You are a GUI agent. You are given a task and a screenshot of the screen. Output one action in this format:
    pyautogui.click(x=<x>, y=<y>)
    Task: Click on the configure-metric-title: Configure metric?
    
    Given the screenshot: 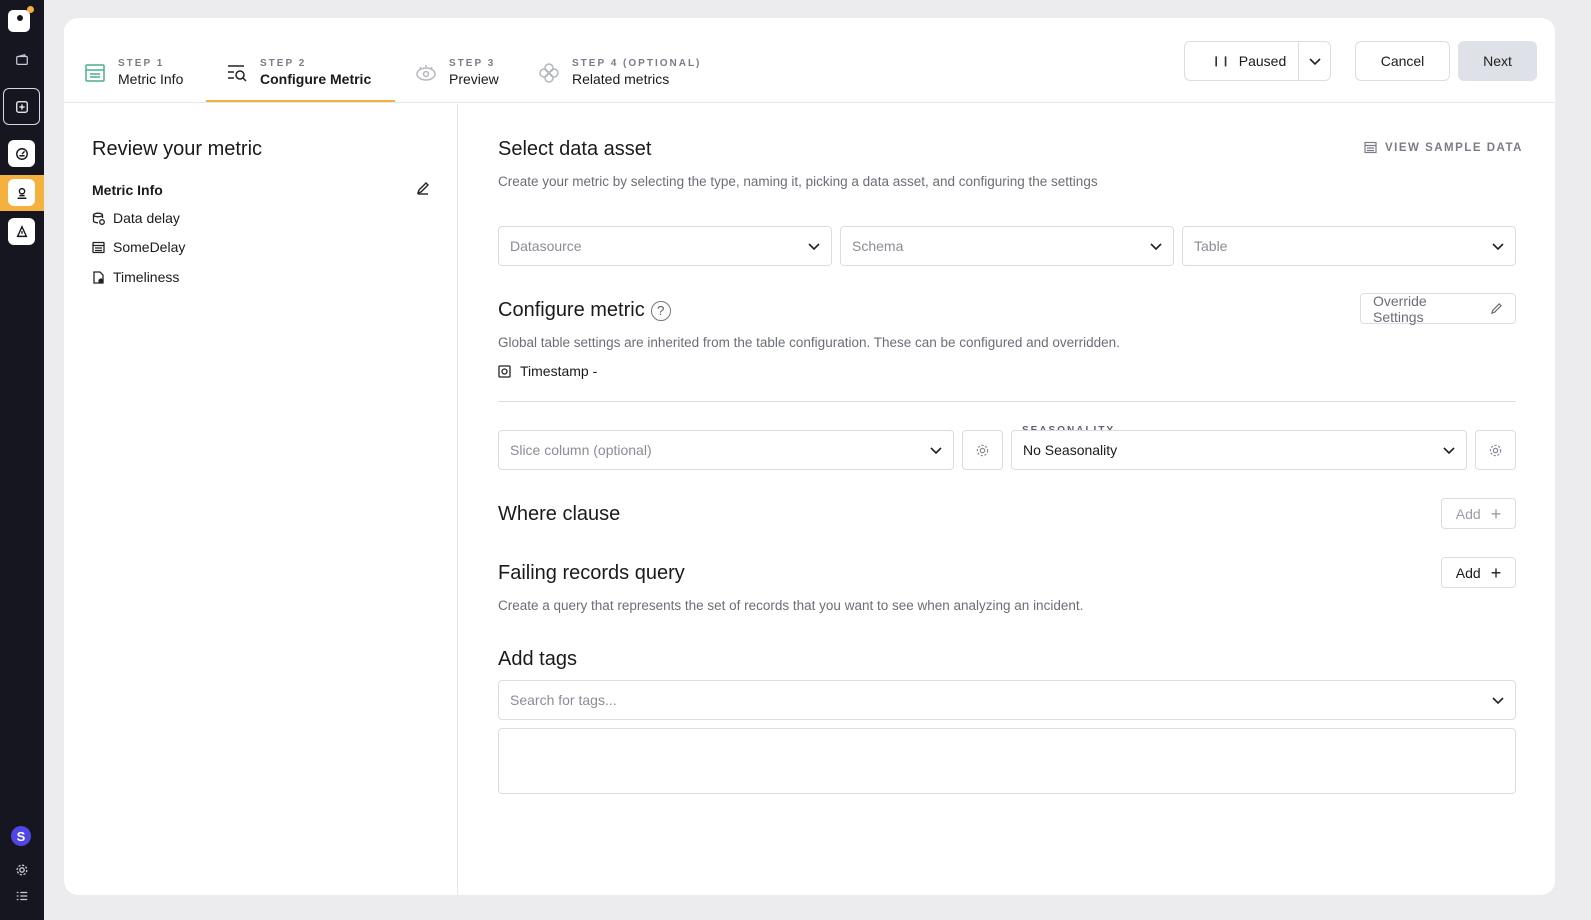 What is the action you would take?
    pyautogui.click(x=584, y=310)
    